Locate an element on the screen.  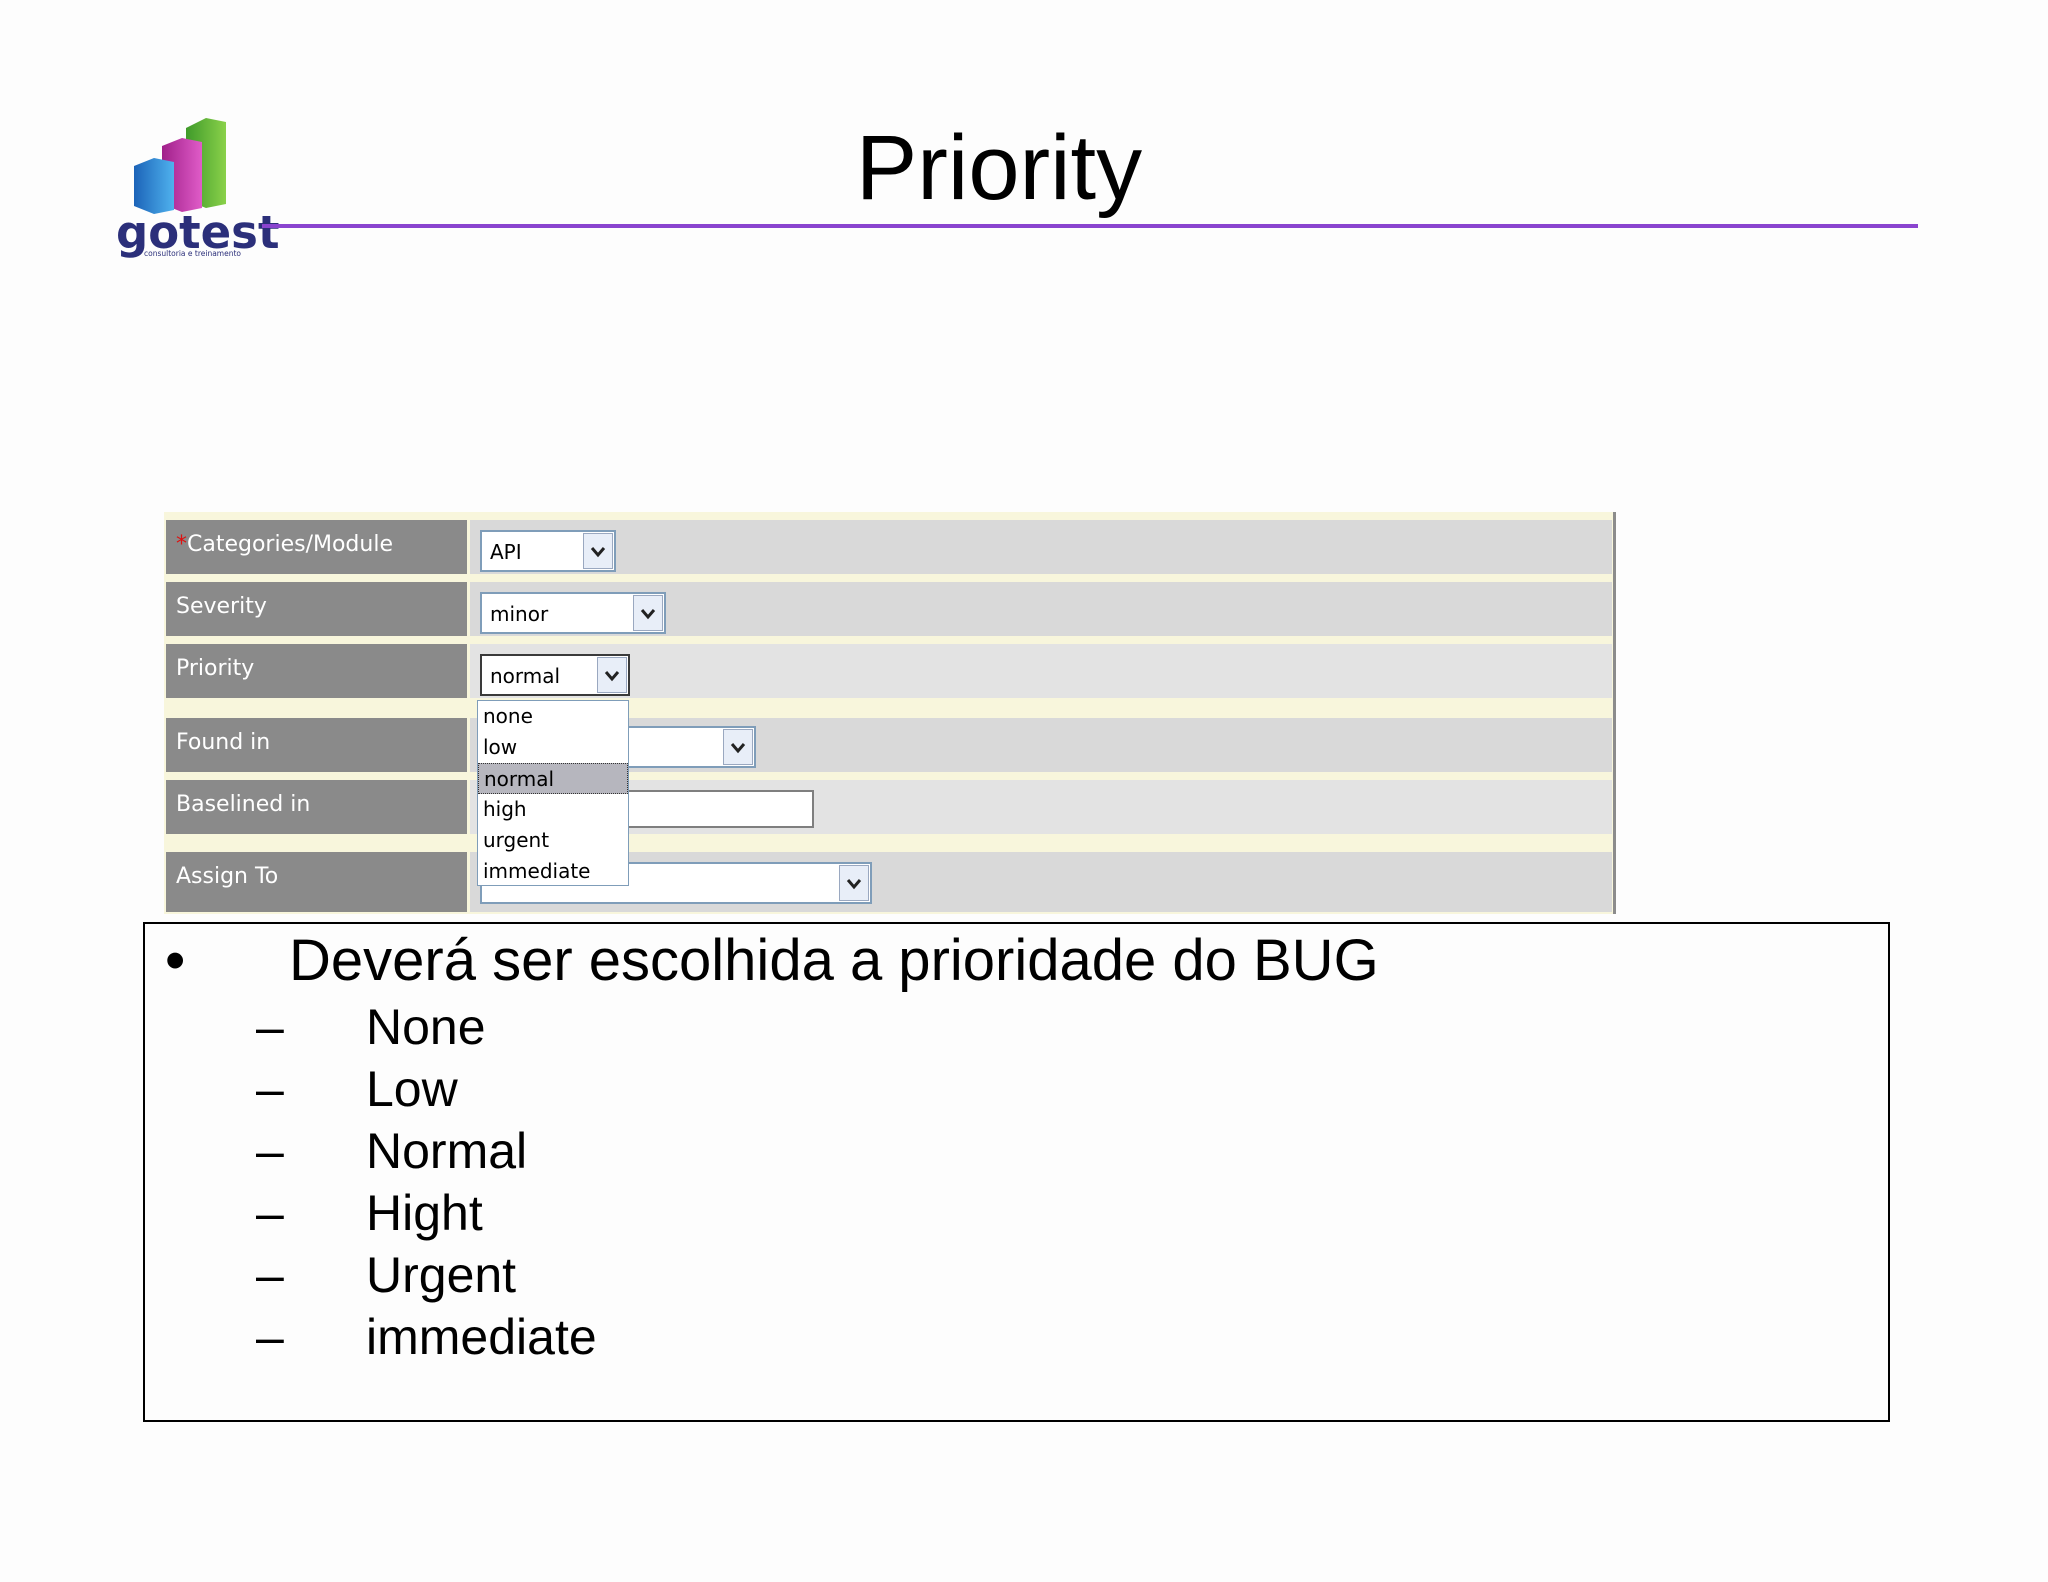
form-row-assign-to: Assign To is located at coordinates (890, 882).